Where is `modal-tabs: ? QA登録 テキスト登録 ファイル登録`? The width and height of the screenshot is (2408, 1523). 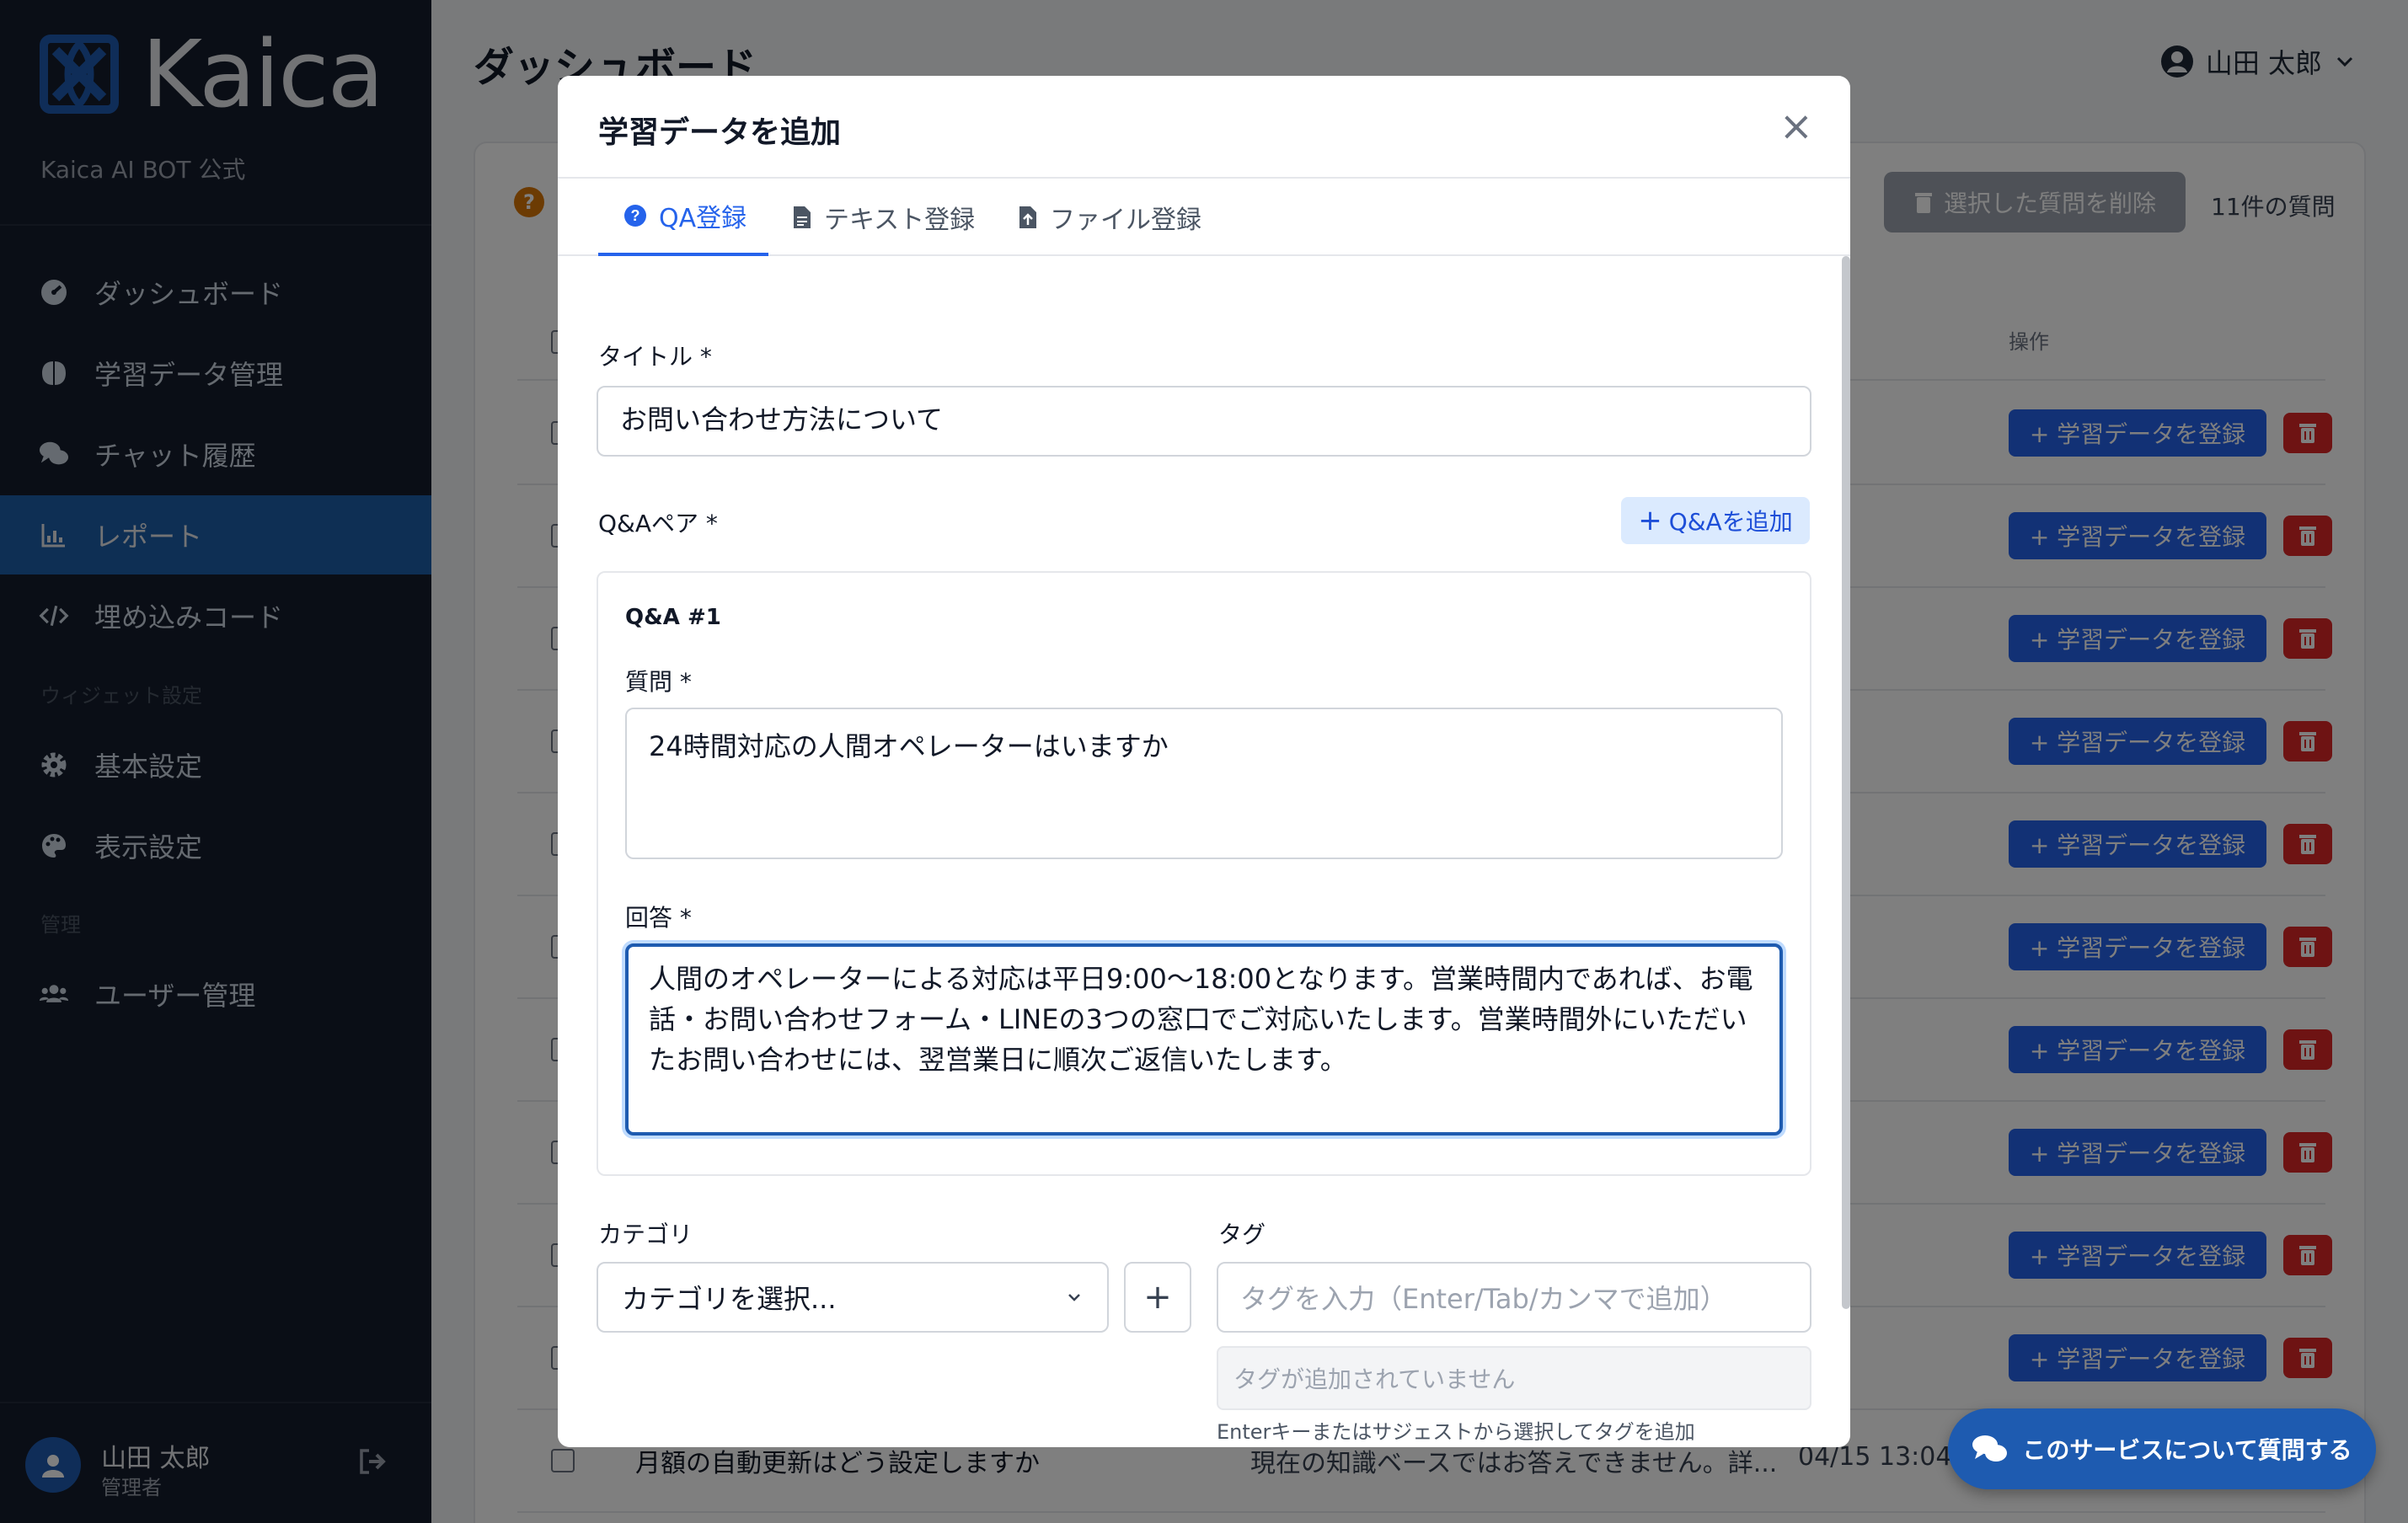 modal-tabs: ? QA登録 テキスト登録 ファイル登録 is located at coordinates (1204, 217).